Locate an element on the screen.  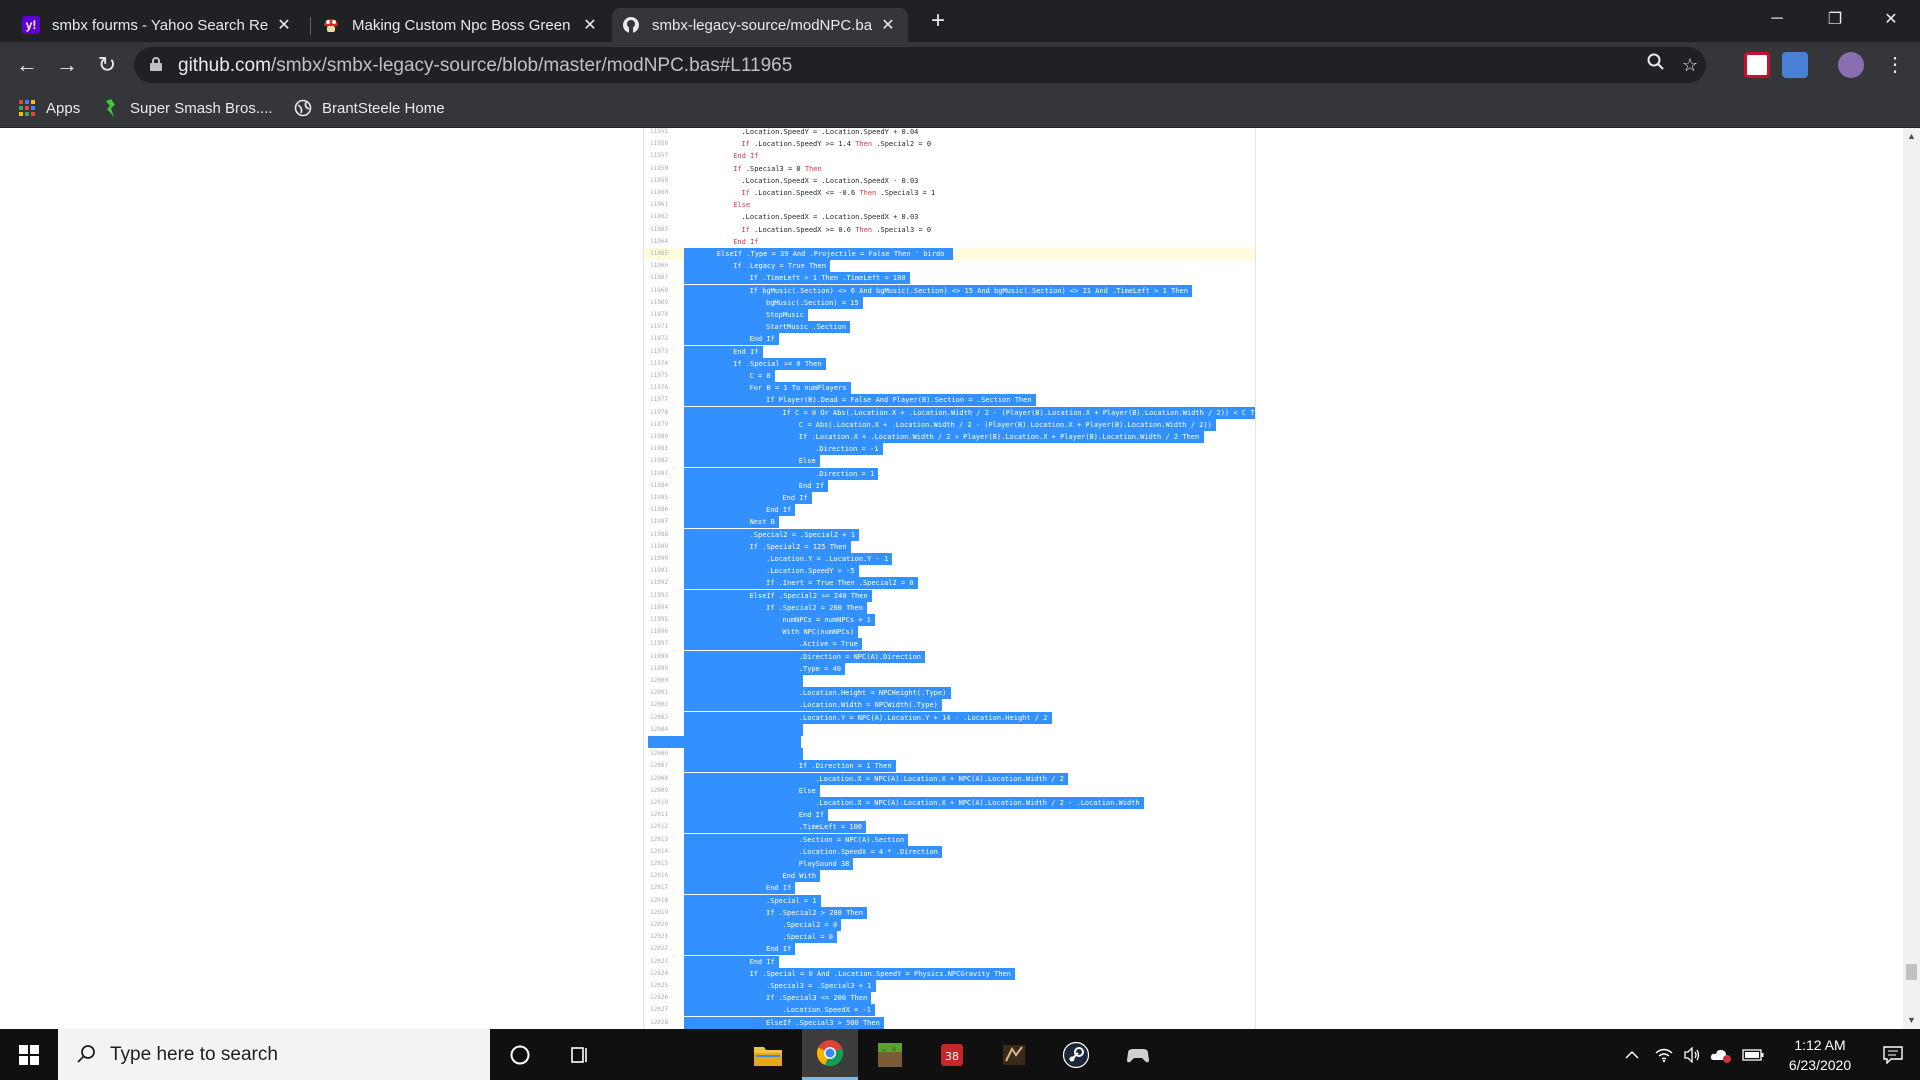
scroll-up-arrow: ▲ is located at coordinates (1911, 136).